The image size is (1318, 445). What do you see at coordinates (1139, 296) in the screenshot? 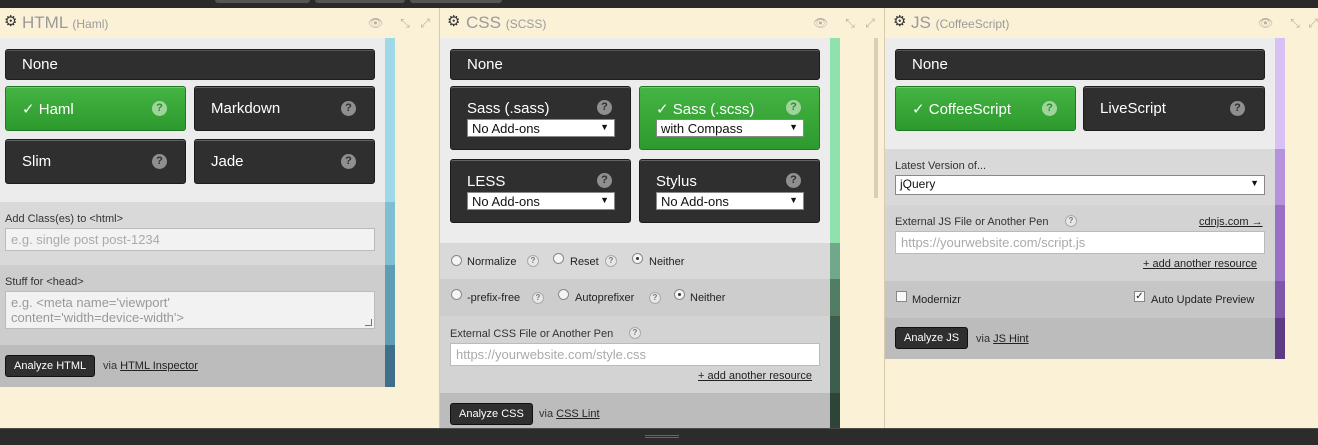
I see `auto-update-checkbox: ✓` at bounding box center [1139, 296].